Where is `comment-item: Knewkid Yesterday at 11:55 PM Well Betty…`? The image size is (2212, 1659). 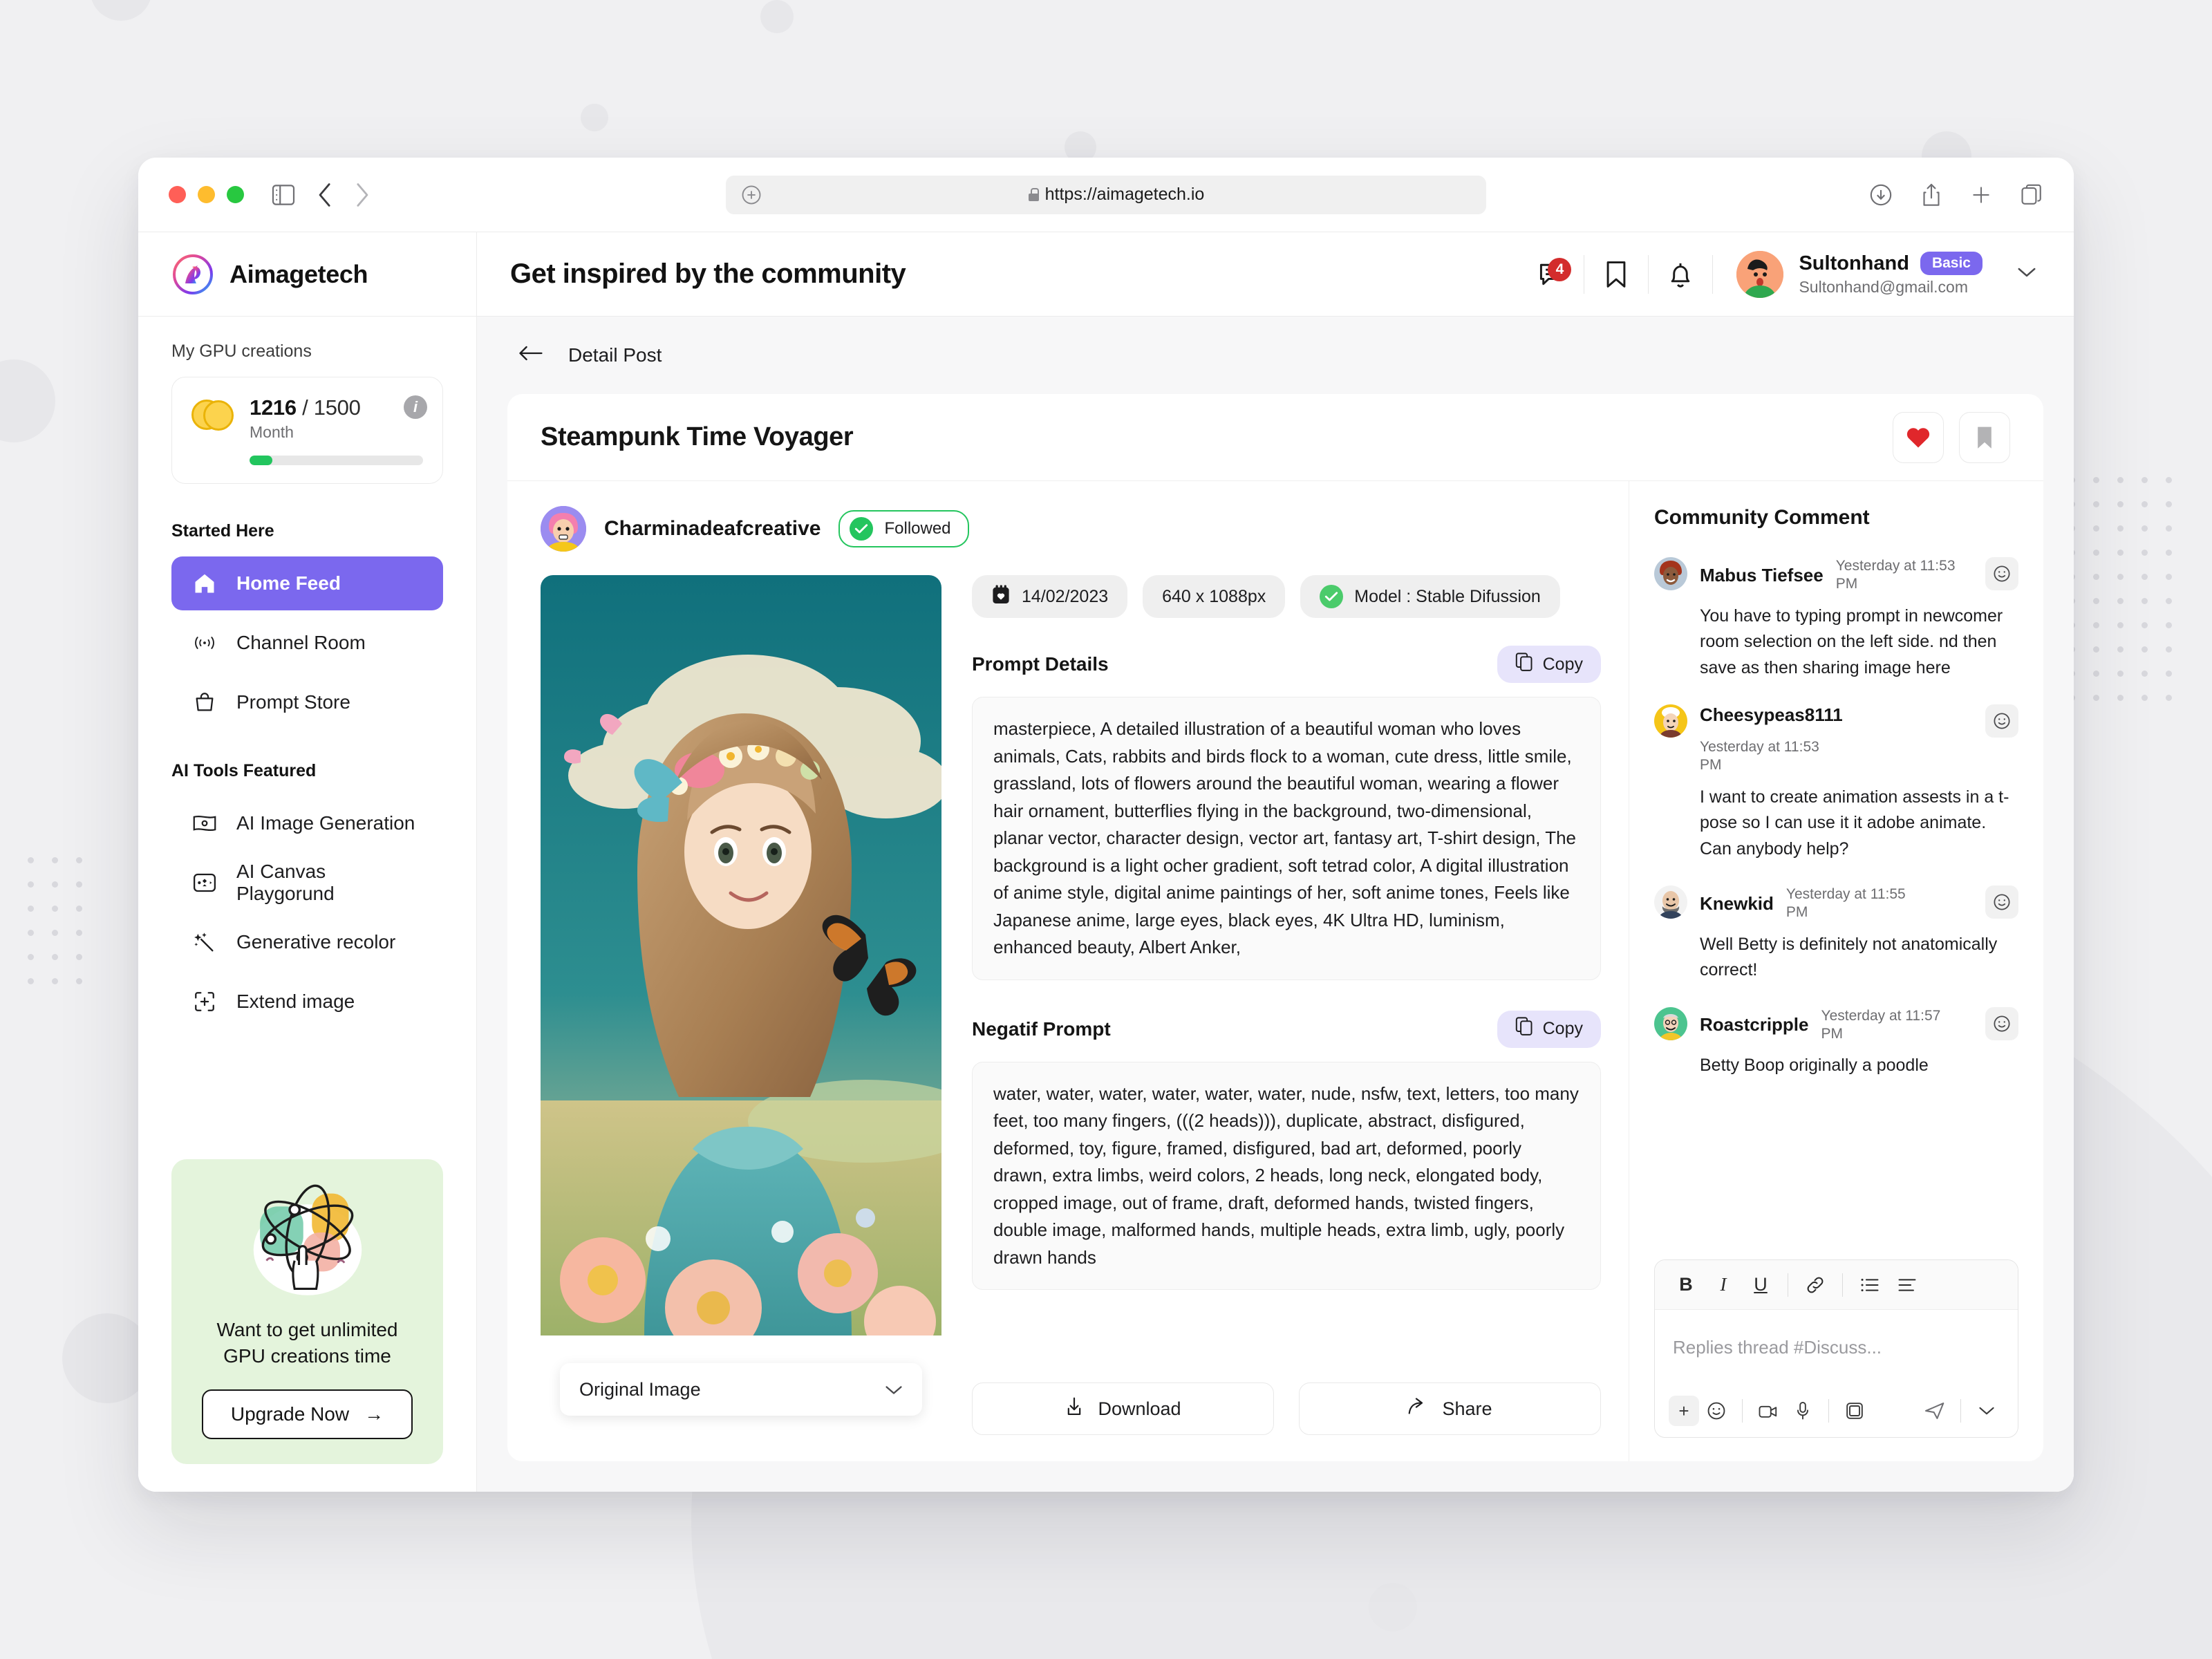
comment-item: Knewkid Yesterday at 11:55 PM Well Betty… is located at coordinates (1836, 934).